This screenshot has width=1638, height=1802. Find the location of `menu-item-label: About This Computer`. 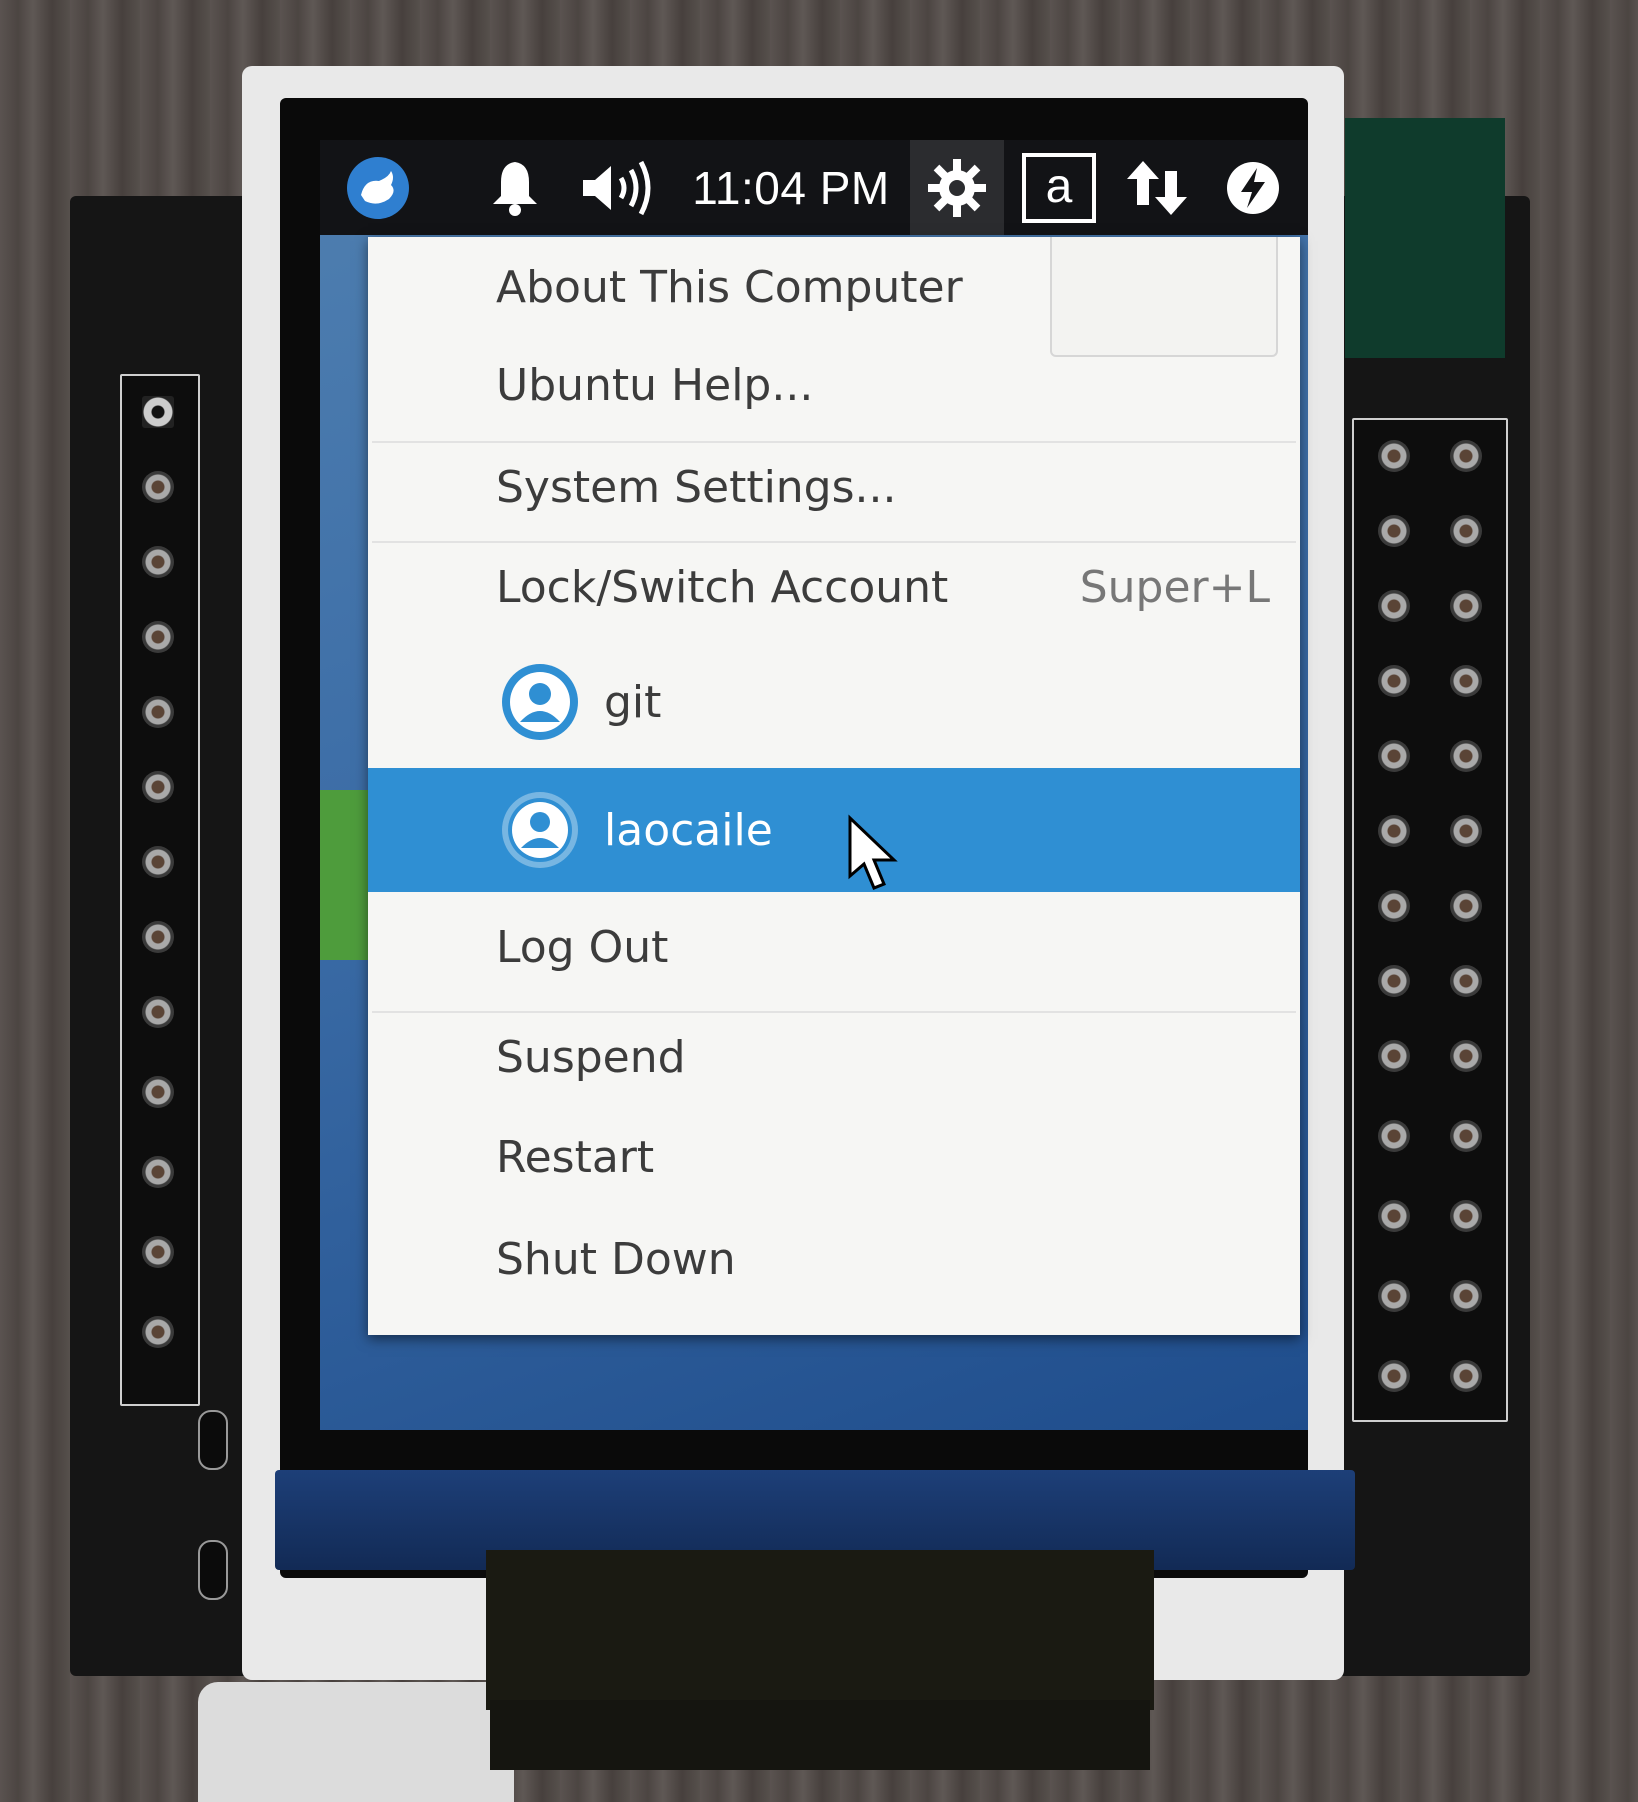

menu-item-label: About This Computer is located at coordinates (729, 287).